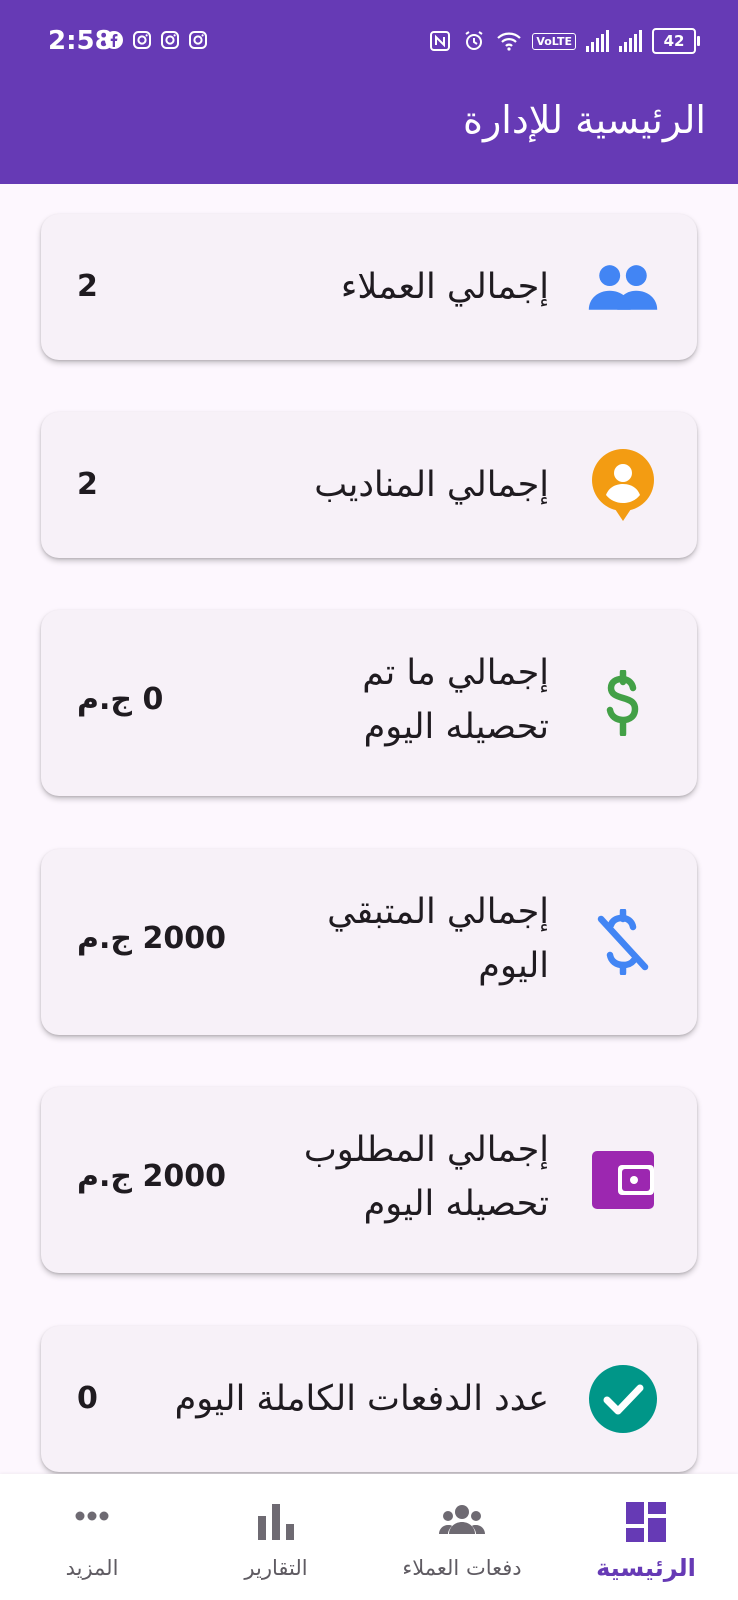 The width and height of the screenshot is (738, 1600). I want to click on system-icons: VoLTE 42, so click(564, 41).